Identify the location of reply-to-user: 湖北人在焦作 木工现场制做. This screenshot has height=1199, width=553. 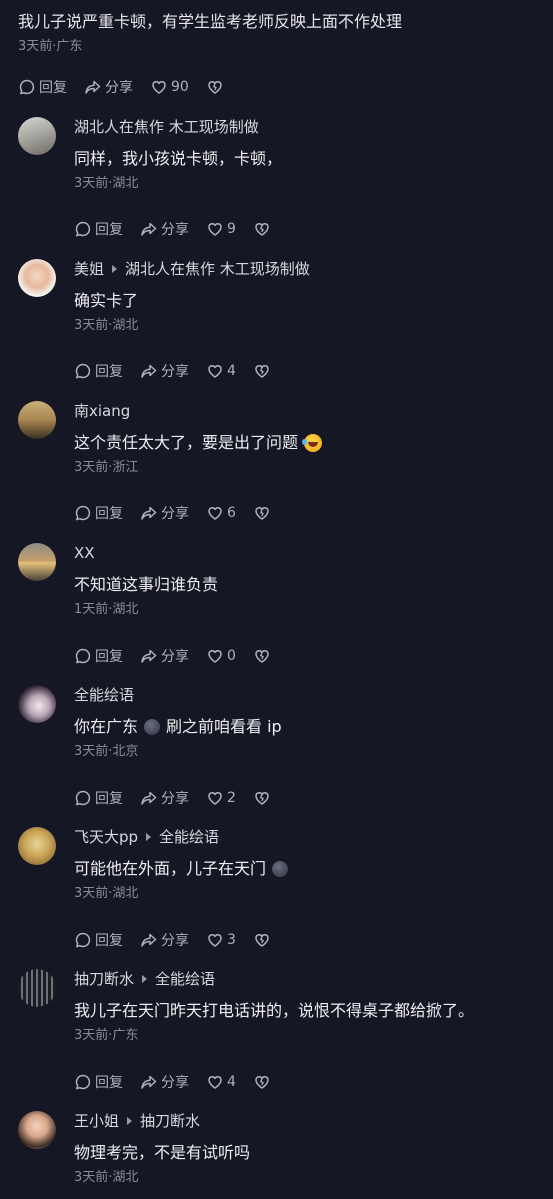
(217, 269).